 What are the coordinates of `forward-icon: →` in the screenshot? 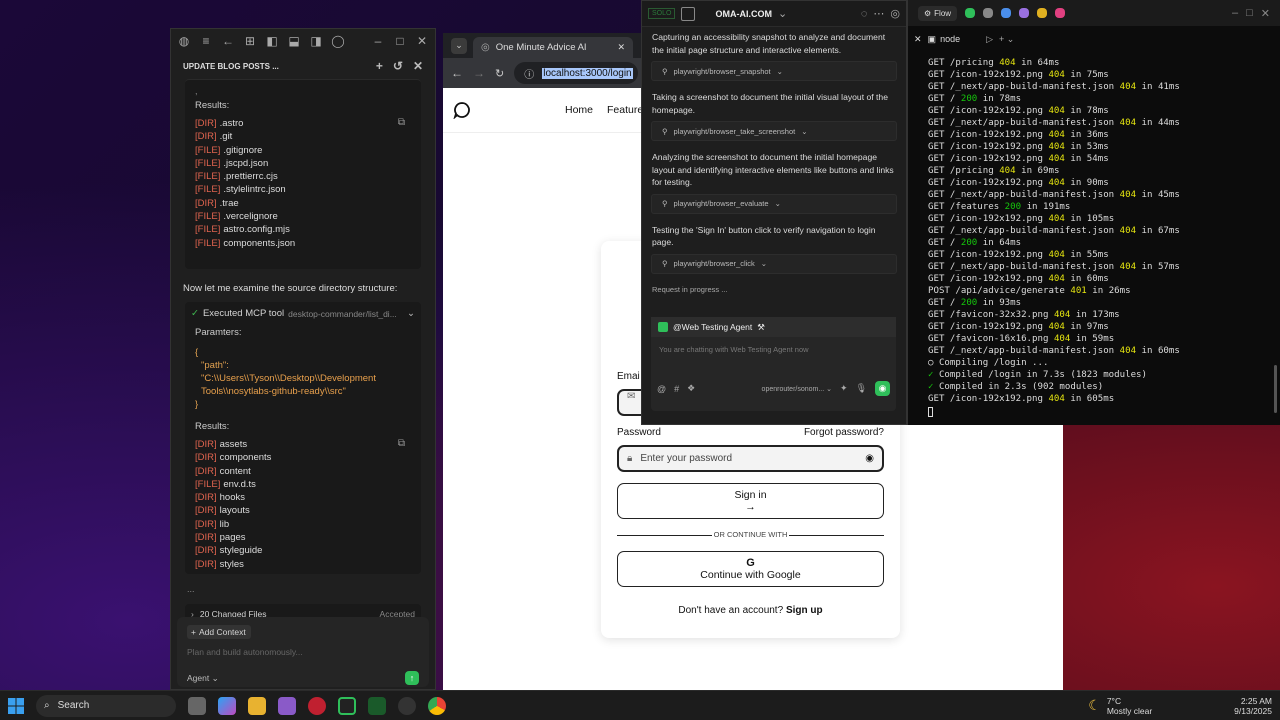 It's located at (479, 73).